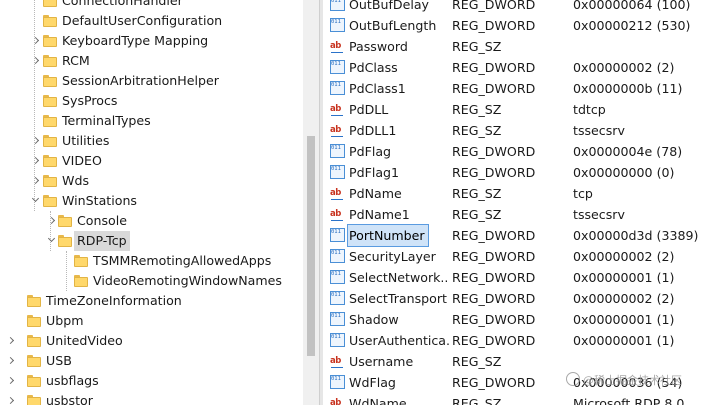 This screenshot has width=715, height=405. Describe the element at coordinates (187, 280) in the screenshot. I see `tree-item-label: VideoRemotingWindowNames` at that location.